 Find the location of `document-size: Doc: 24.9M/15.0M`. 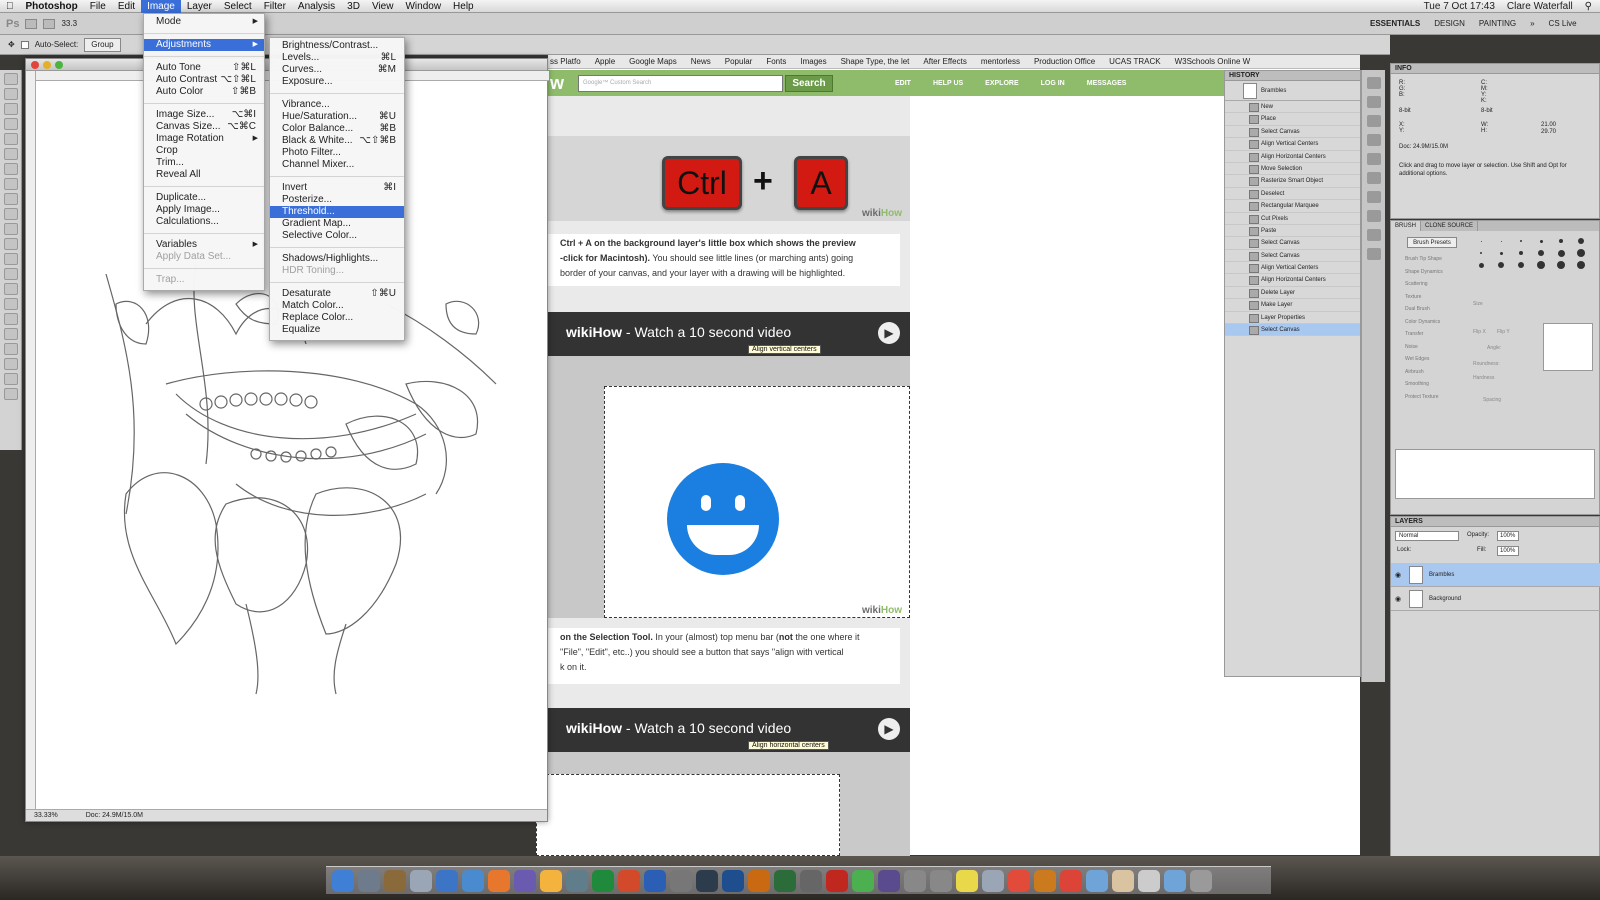

document-size: Doc: 24.9M/15.0M is located at coordinates (114, 815).